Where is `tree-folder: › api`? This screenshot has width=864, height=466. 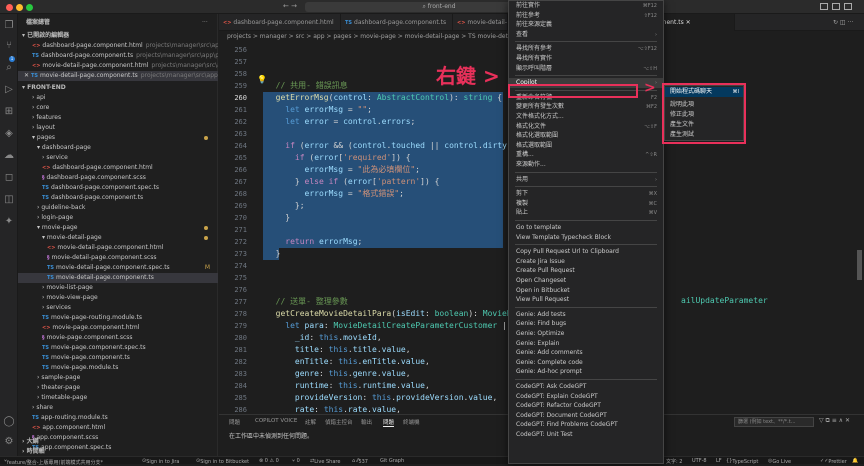
tree-folder: › api is located at coordinates (118, 98).